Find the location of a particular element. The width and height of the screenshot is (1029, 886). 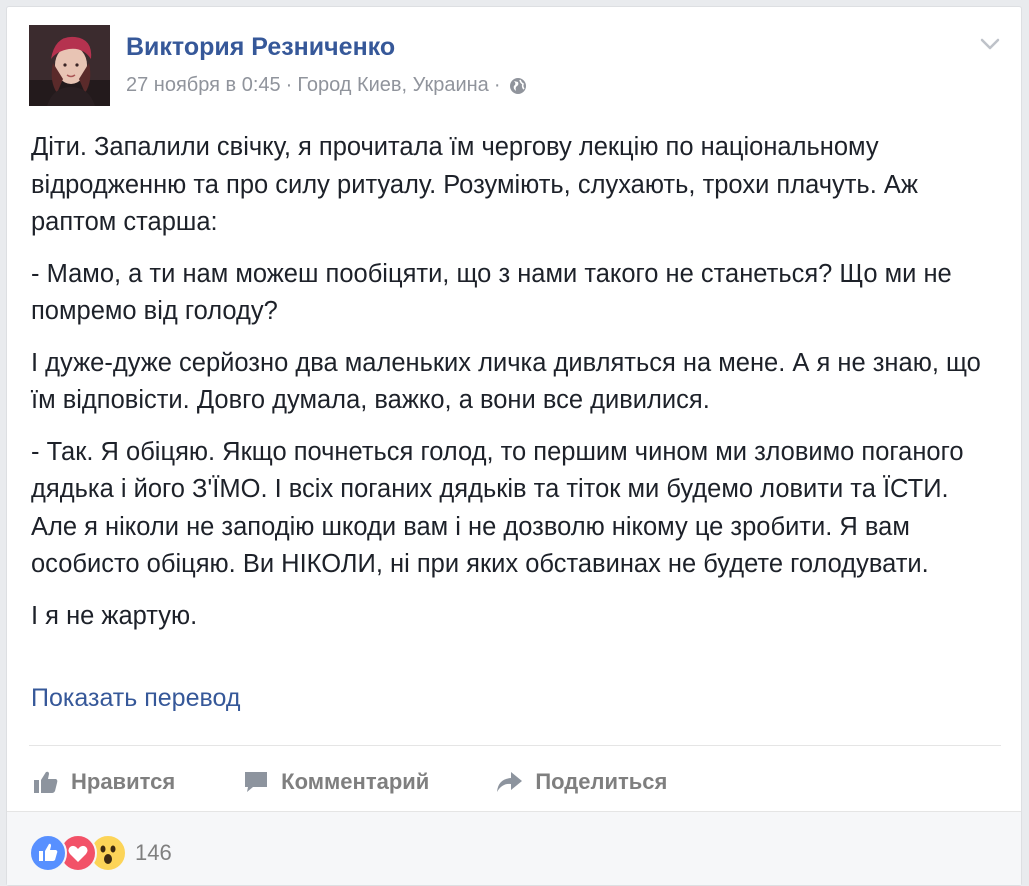

share-button: Поделиться is located at coordinates (581, 782).